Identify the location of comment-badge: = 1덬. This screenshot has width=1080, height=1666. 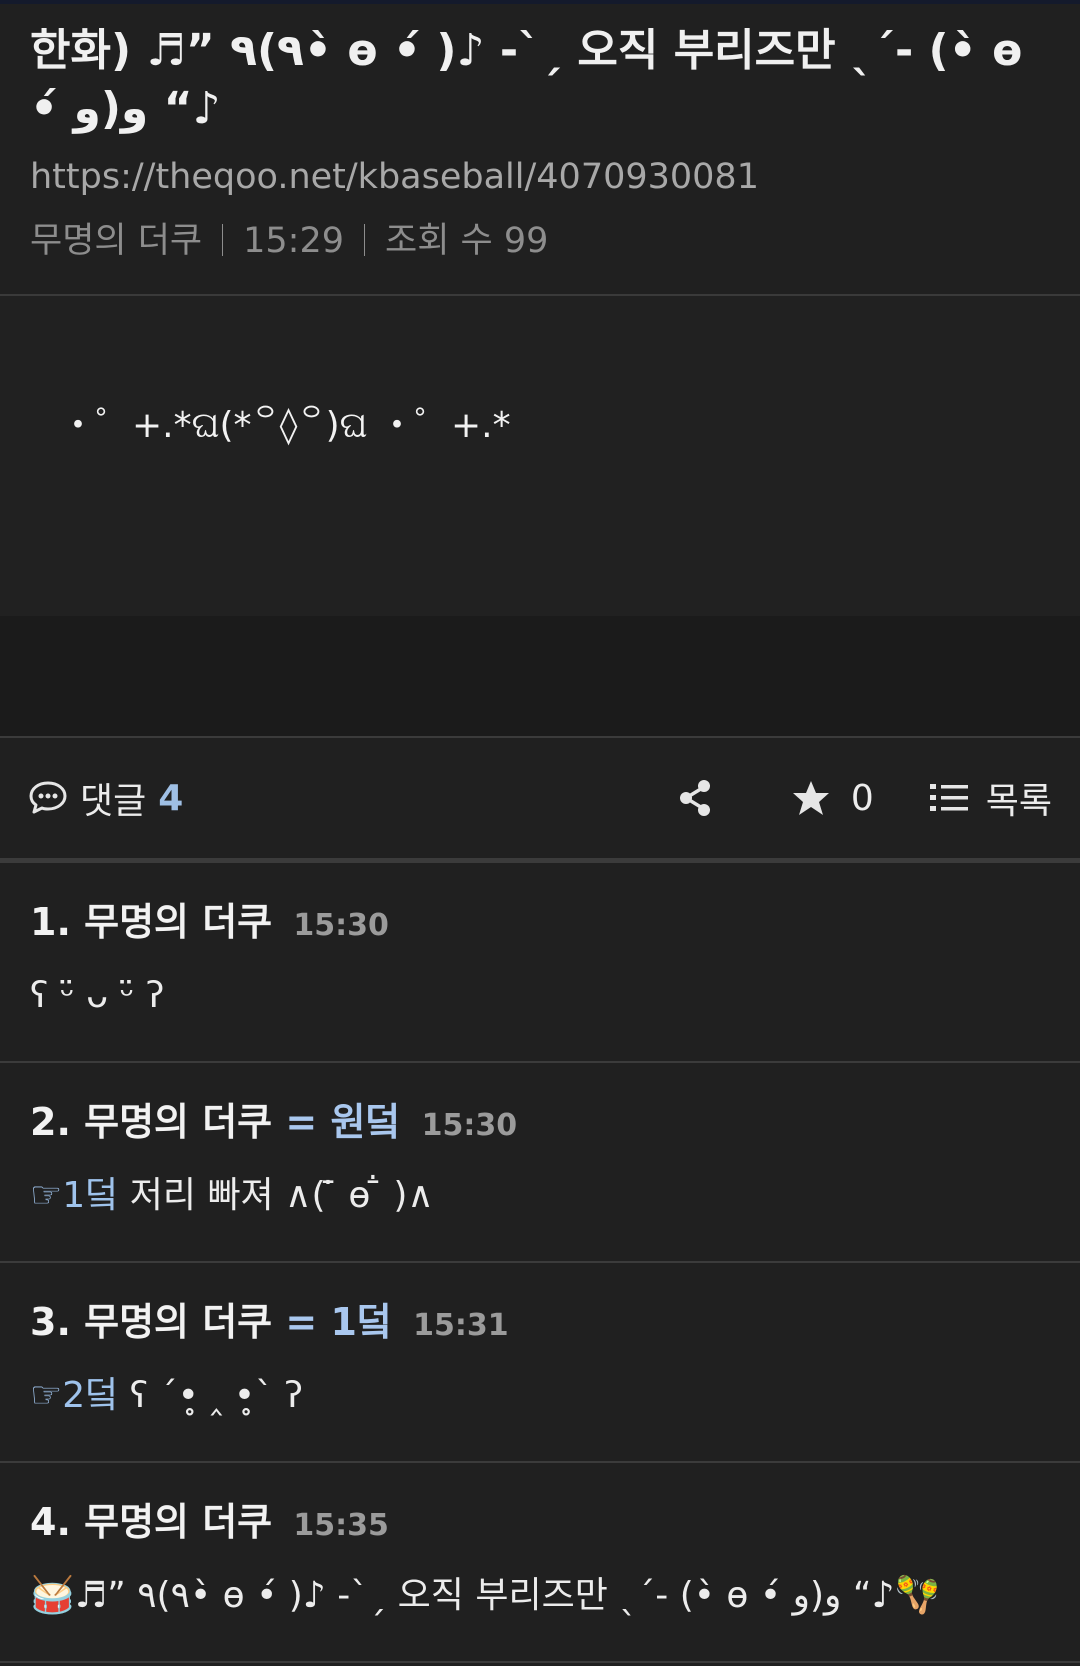
(338, 1322).